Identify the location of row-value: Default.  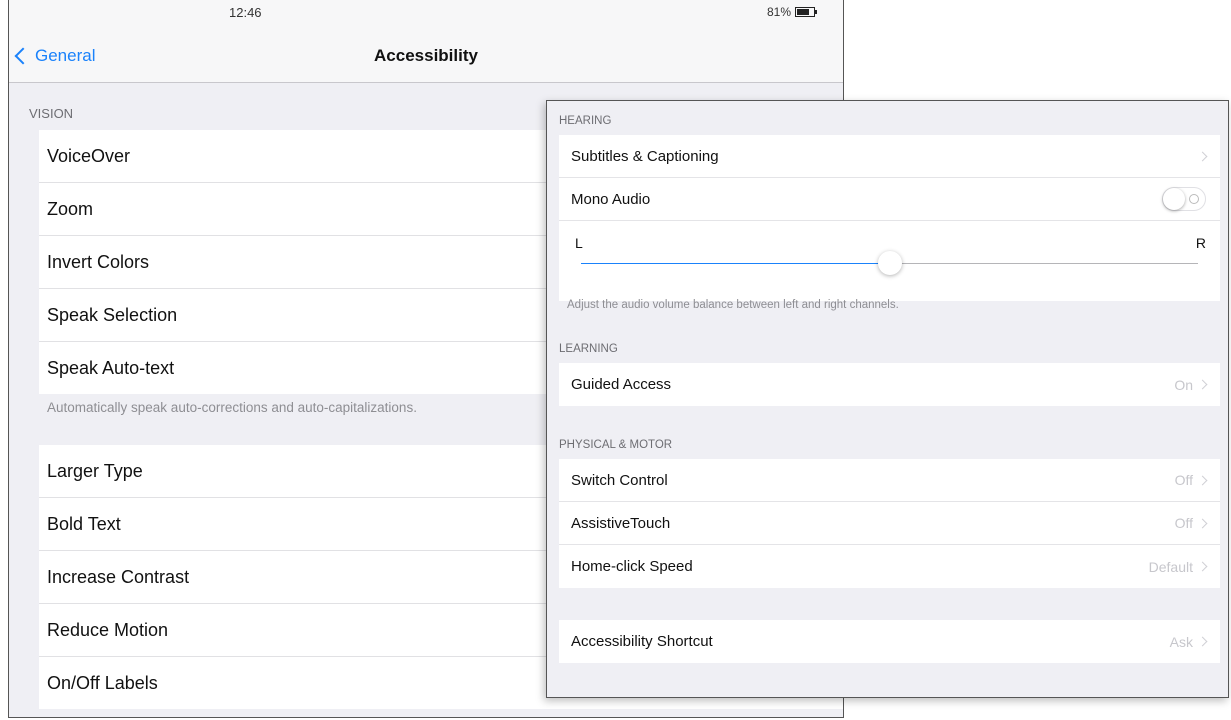
(1170, 566).